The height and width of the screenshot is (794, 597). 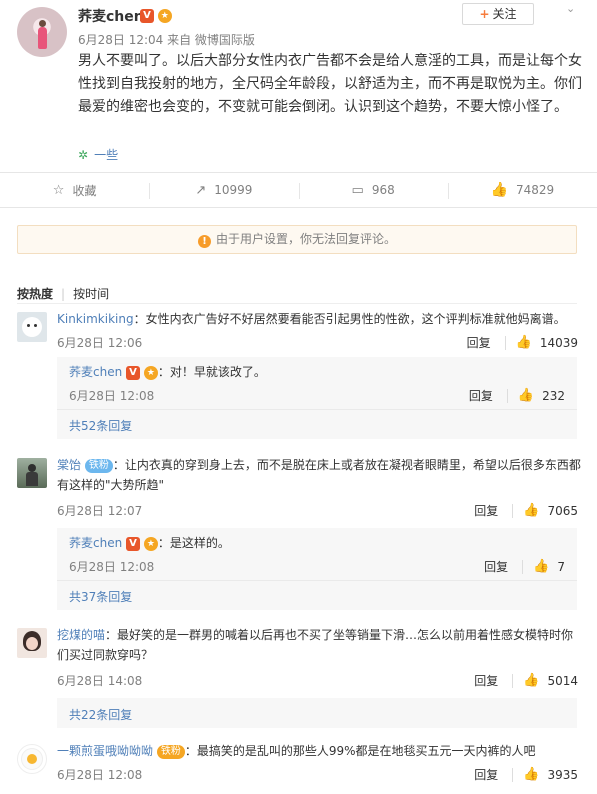 I want to click on notice-text: 由于用户设置，你无法回复评论。, so click(x=305, y=239).